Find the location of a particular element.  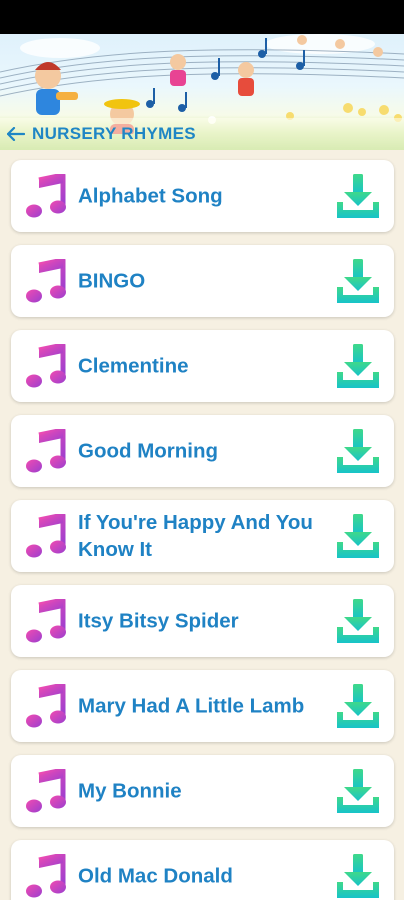

page-title: NURSERY RHYMES is located at coordinates (114, 133).